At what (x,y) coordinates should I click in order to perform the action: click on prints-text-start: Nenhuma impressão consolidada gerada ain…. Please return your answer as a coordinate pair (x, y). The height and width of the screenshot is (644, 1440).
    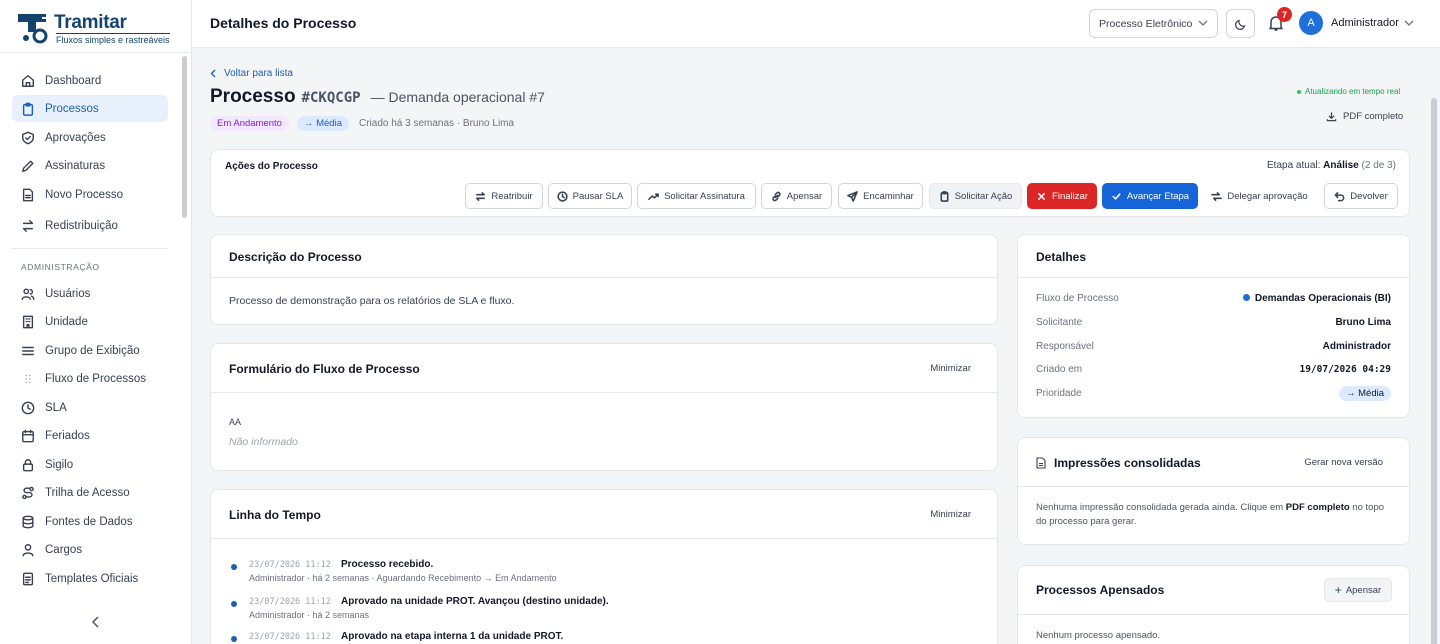
    Looking at the image, I should click on (1161, 507).